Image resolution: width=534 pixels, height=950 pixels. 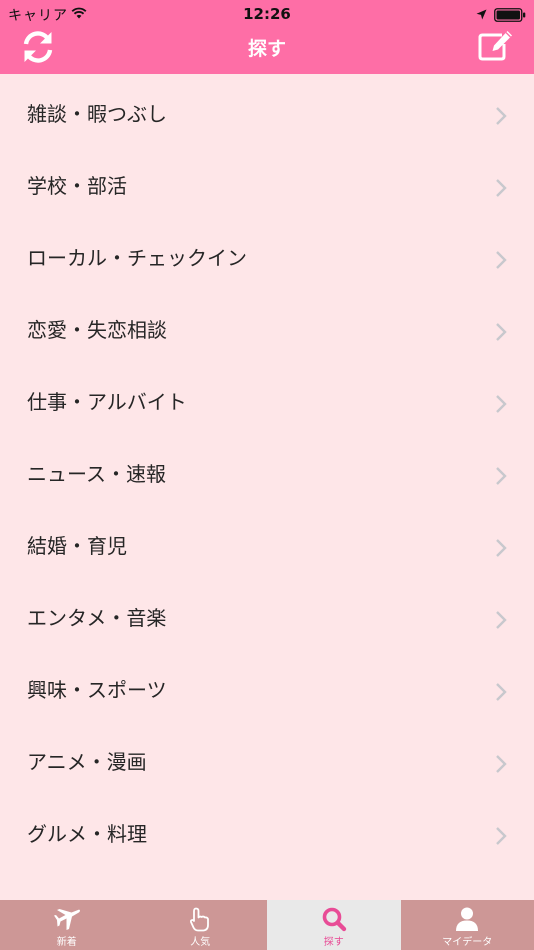 What do you see at coordinates (66, 942) in the screenshot?
I see `tab-label: 新着` at bounding box center [66, 942].